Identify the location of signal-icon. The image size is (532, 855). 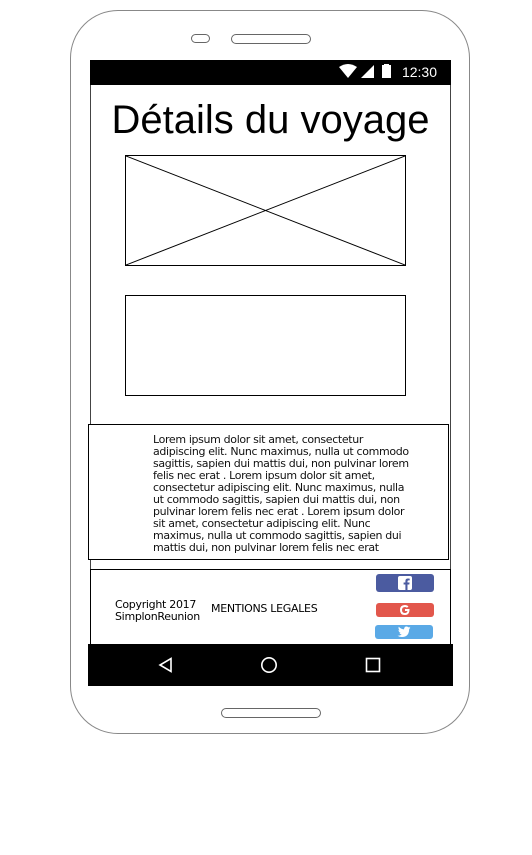
(367, 71).